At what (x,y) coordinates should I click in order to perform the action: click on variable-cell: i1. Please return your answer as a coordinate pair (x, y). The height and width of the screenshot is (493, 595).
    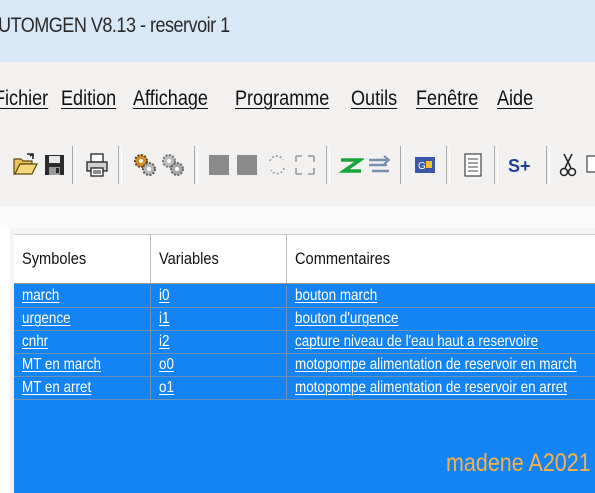
    Looking at the image, I should click on (219, 319).